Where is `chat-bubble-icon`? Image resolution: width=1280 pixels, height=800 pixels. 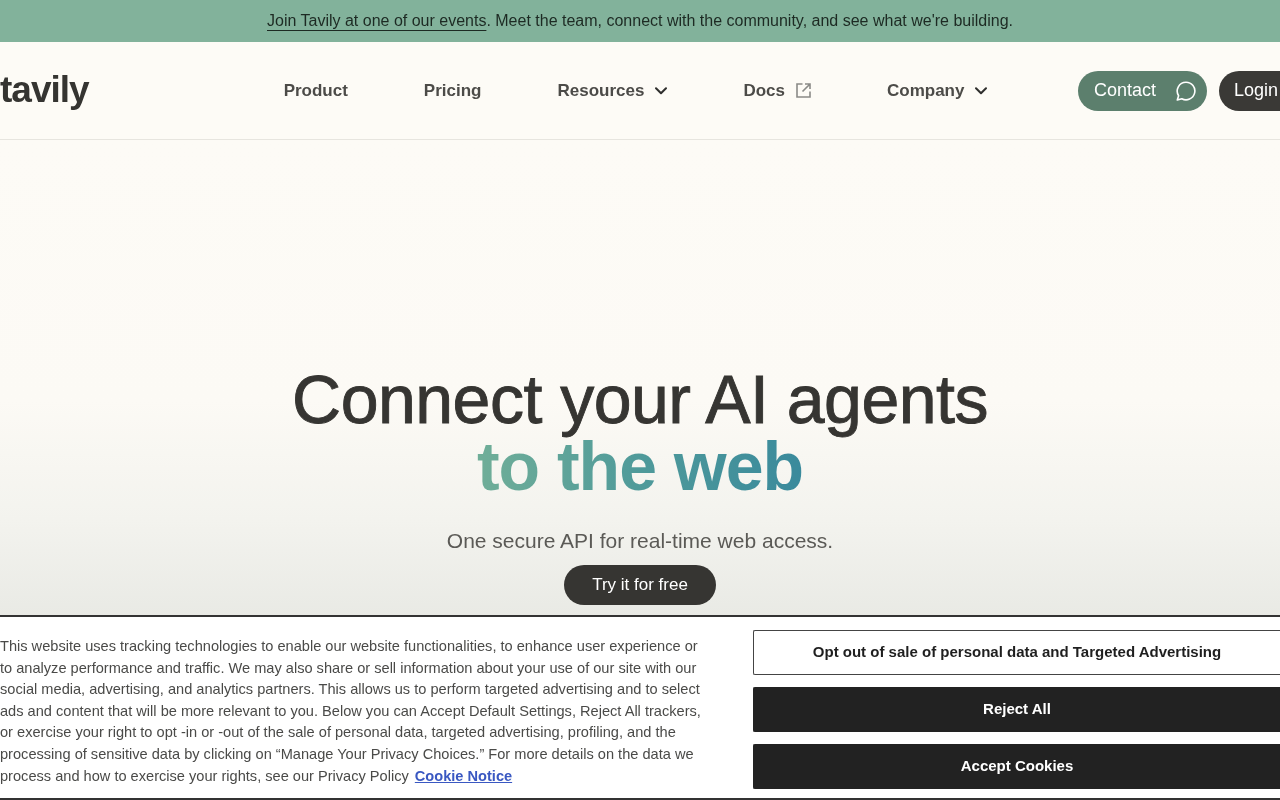 chat-bubble-icon is located at coordinates (1186, 90).